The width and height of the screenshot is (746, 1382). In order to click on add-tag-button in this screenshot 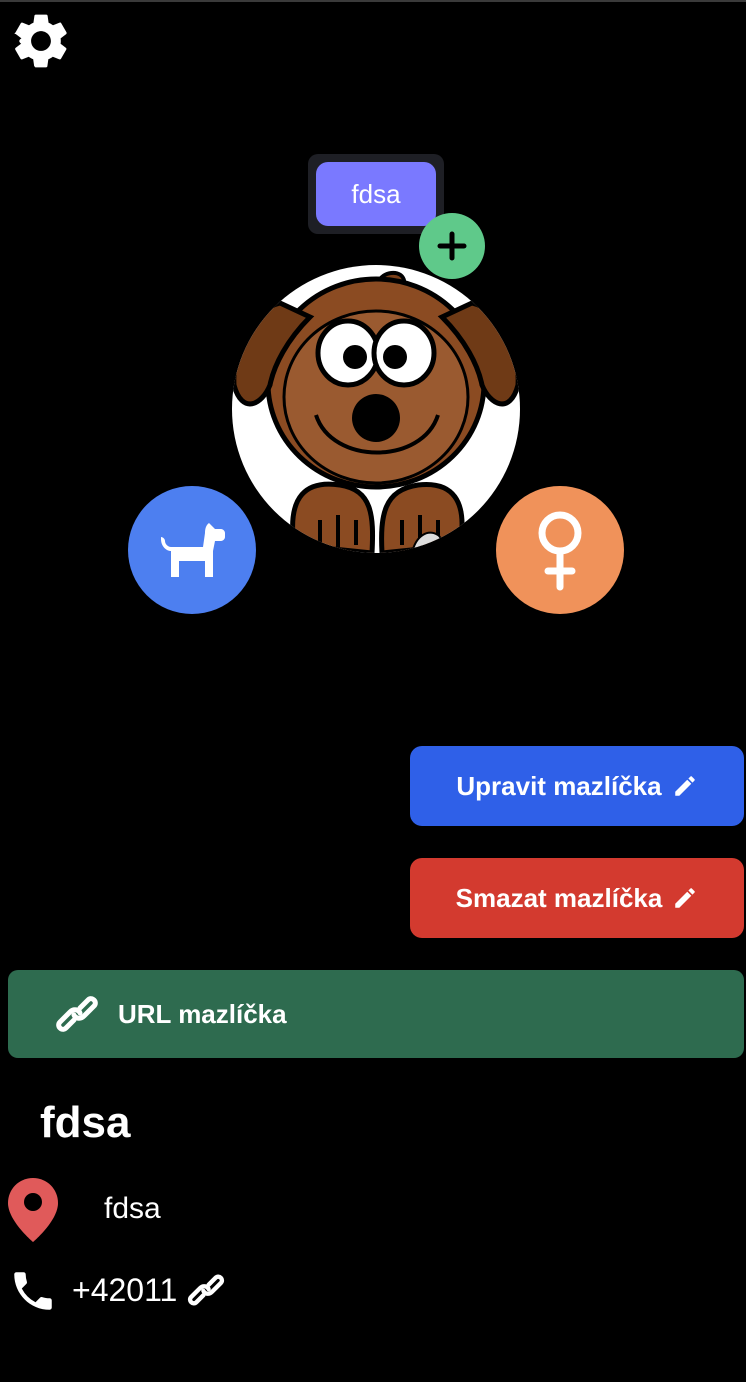, I will do `click(452, 246)`.